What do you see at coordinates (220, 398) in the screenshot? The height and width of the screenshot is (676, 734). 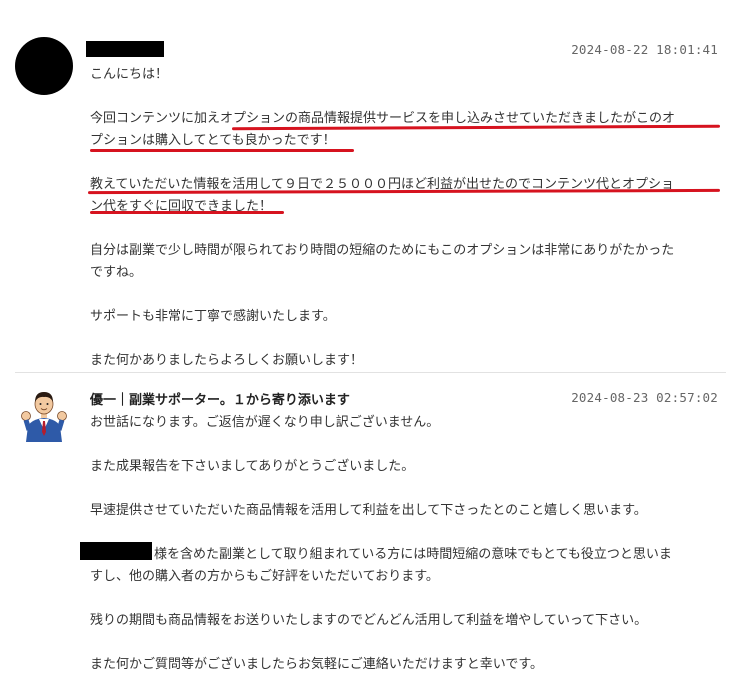 I see `sender-name: 優一｜副業サポーター。１から寄り添います` at bounding box center [220, 398].